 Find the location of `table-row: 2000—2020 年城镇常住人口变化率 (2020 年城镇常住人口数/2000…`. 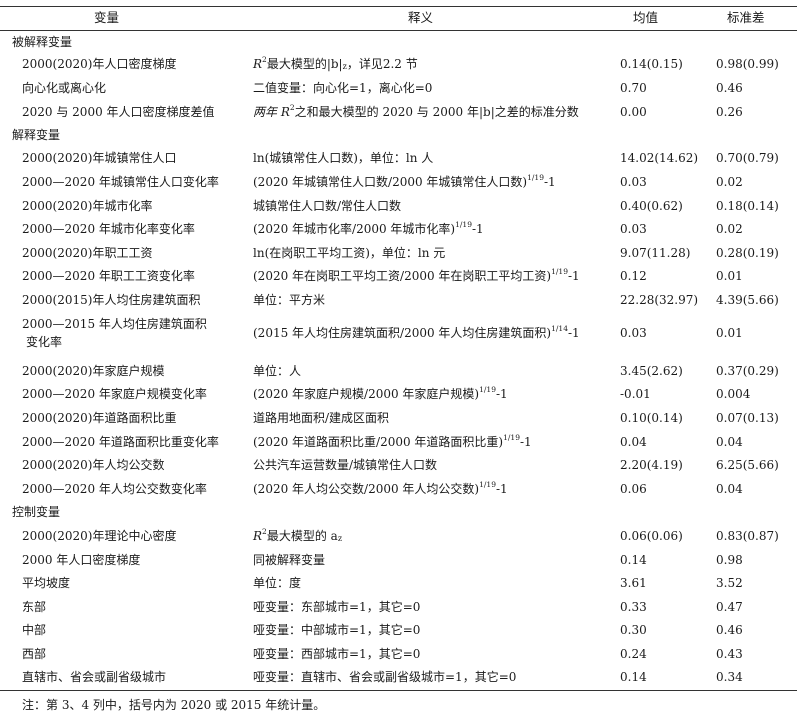

table-row: 2000—2020 年城镇常住人口变化率 (2020 年城镇常住人口数/2000… is located at coordinates (398, 182).